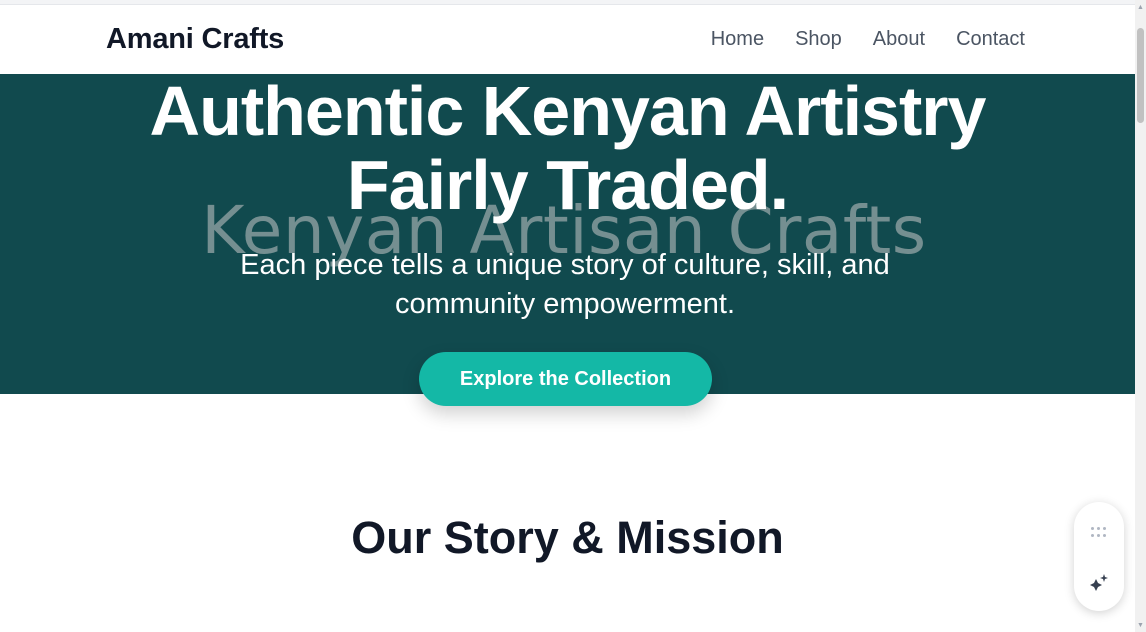 The width and height of the screenshot is (1146, 632). I want to click on scrollbar-thumb, so click(1140, 75).